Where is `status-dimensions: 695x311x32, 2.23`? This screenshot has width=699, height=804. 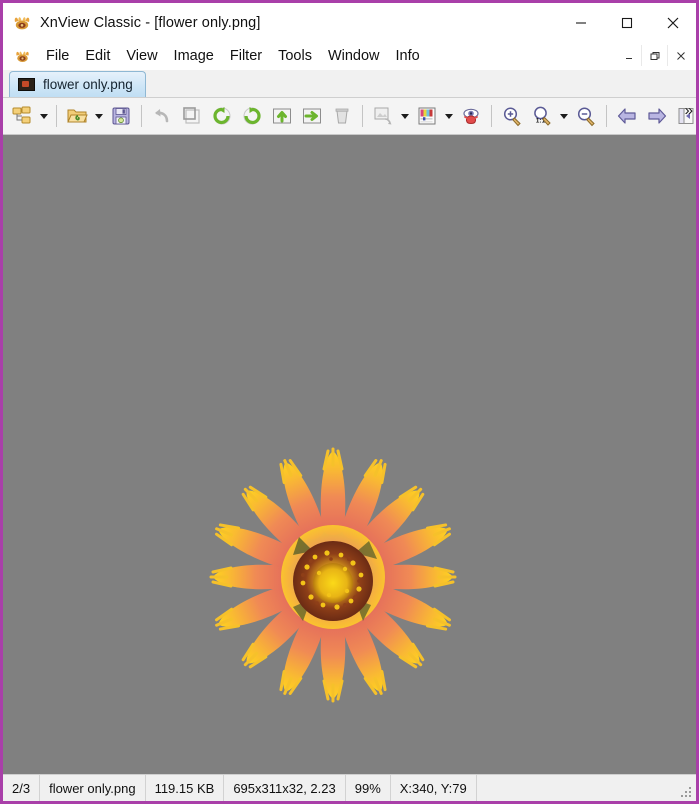 status-dimensions: 695x311x32, 2.23 is located at coordinates (285, 788).